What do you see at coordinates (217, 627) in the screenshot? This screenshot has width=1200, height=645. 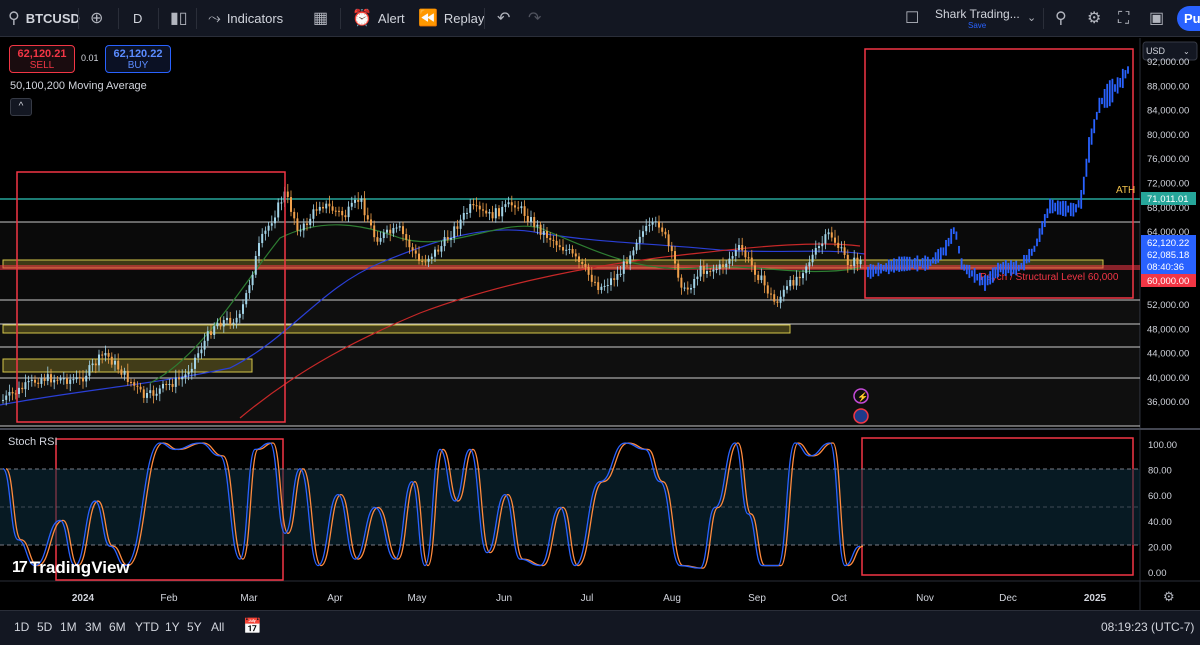 I see `range-button-all: All` at bounding box center [217, 627].